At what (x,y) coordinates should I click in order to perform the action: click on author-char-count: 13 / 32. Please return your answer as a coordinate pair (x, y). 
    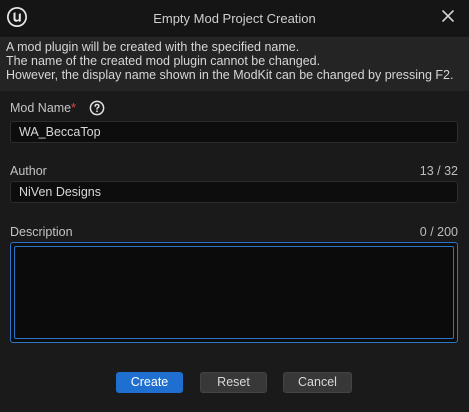
    Looking at the image, I should click on (438, 171).